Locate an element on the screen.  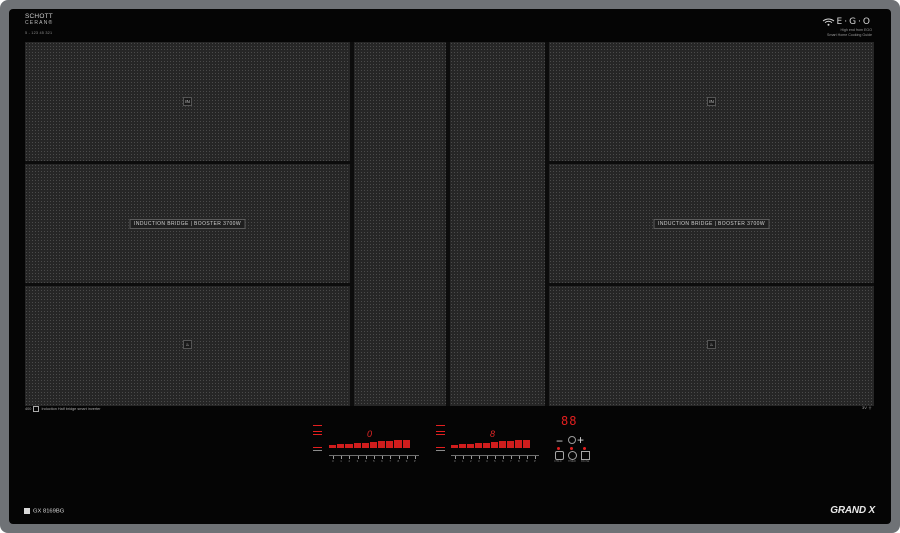
slider-labels-left: 0 1 2 3 4 5 6 7 8 9 P is located at coordinates (374, 461).